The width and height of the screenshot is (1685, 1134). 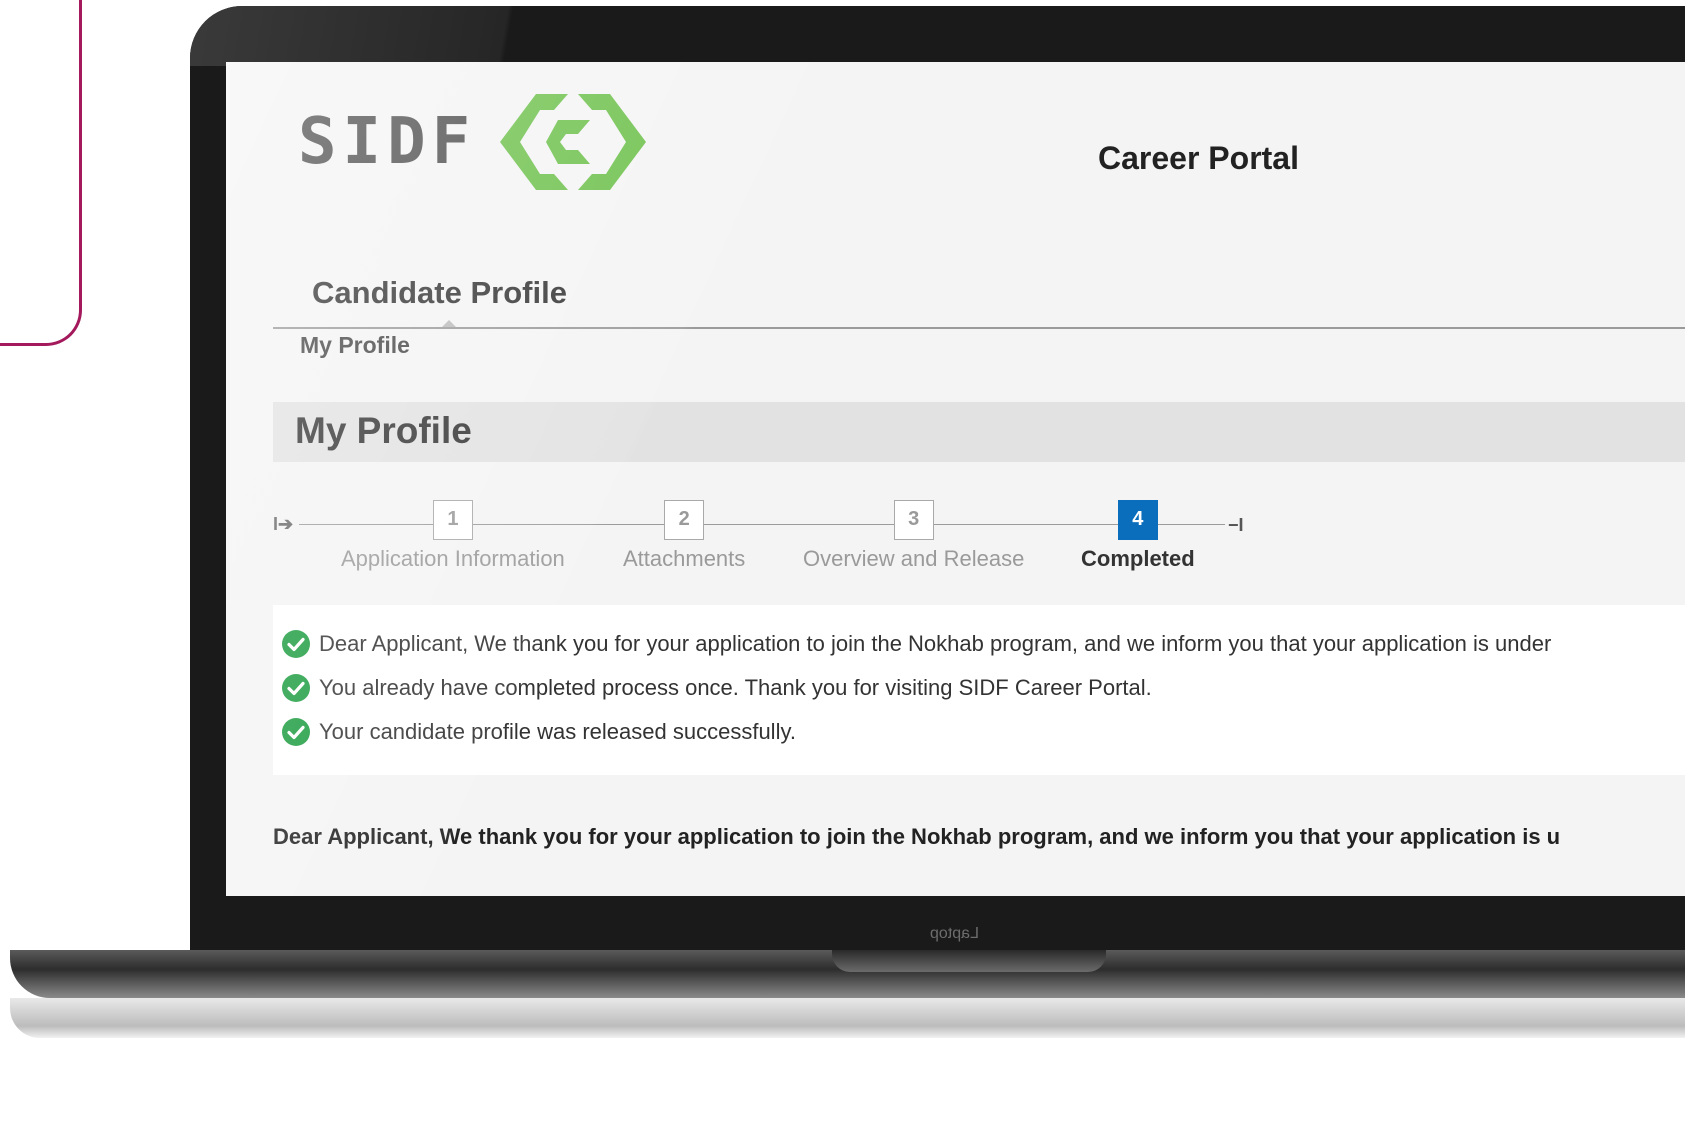 I want to click on portal-title: Career Portal, so click(x=1198, y=158).